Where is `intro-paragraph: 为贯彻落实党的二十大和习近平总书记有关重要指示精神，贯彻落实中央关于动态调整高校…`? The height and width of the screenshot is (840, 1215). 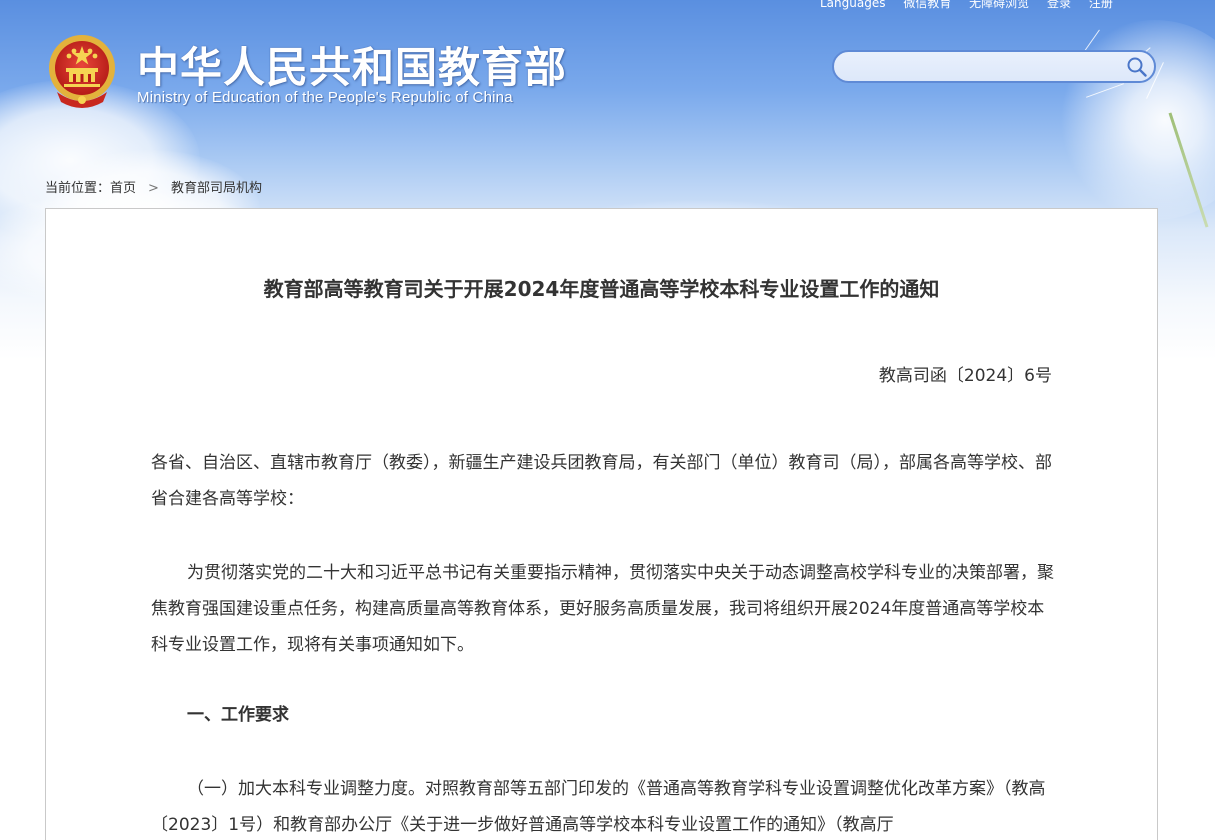
intro-paragraph: 为贯彻落实党的二十大和习近平总书记有关重要指示精神，贯彻落实中央关于动态调整高校… is located at coordinates (602, 609).